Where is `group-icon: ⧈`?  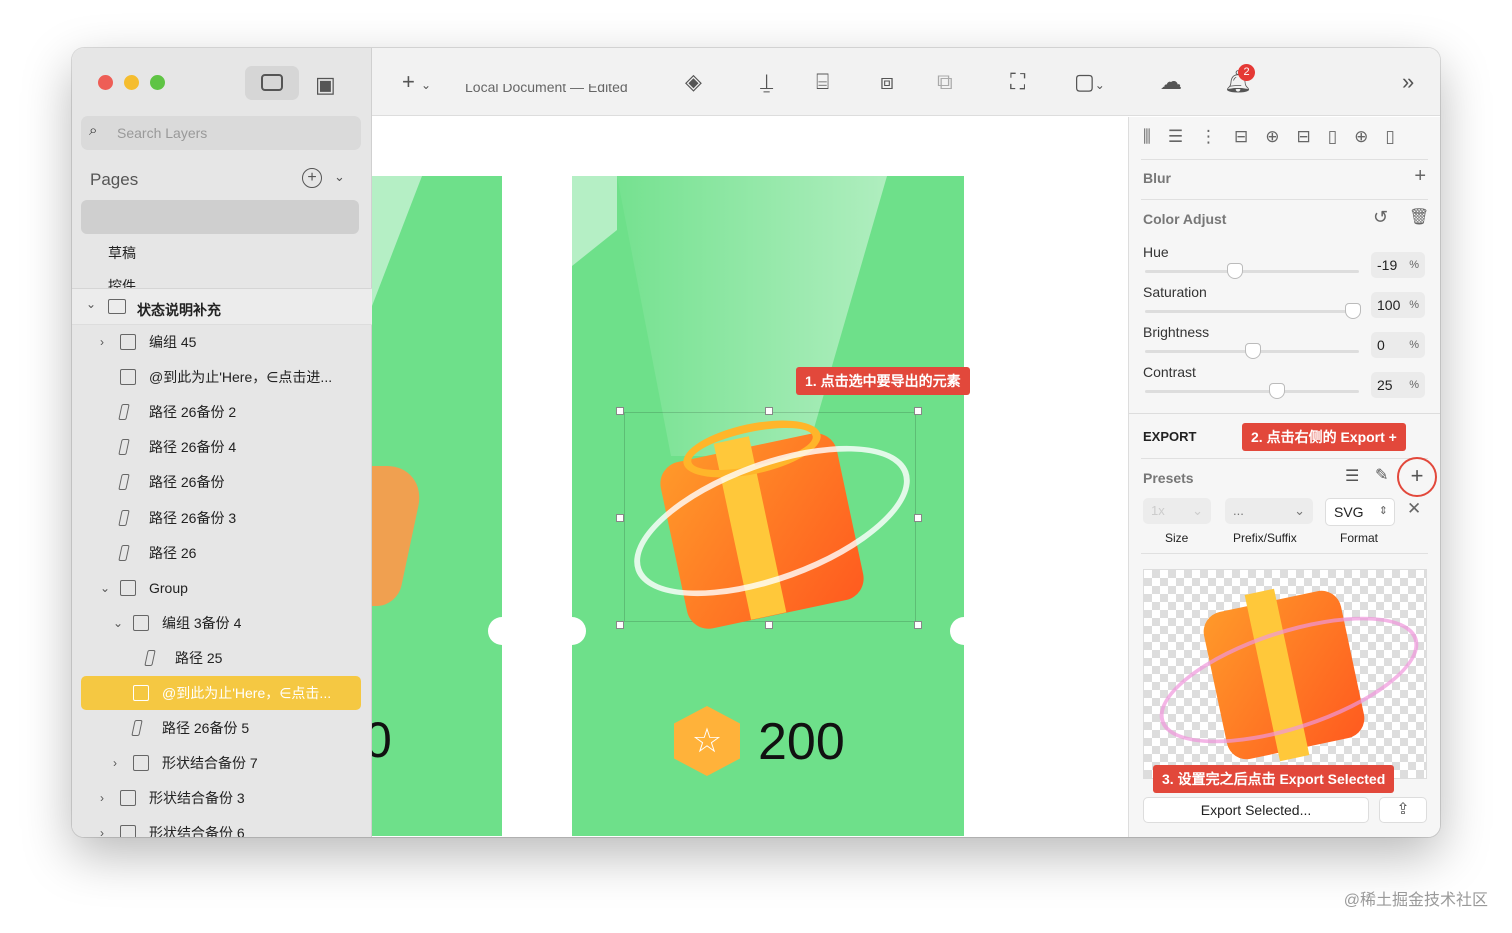
group-icon: ⧈ is located at coordinates (887, 82).